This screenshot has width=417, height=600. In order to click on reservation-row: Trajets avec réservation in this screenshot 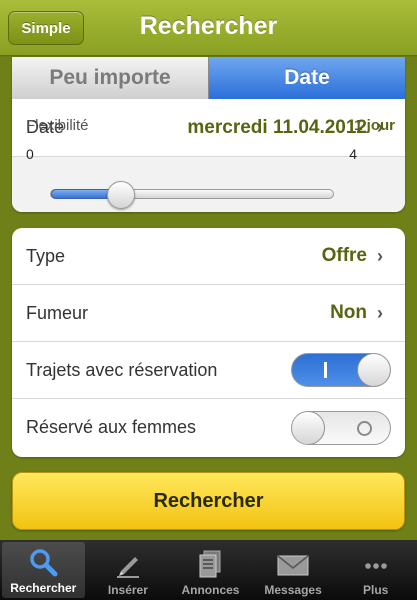, I will do `click(208, 370)`.